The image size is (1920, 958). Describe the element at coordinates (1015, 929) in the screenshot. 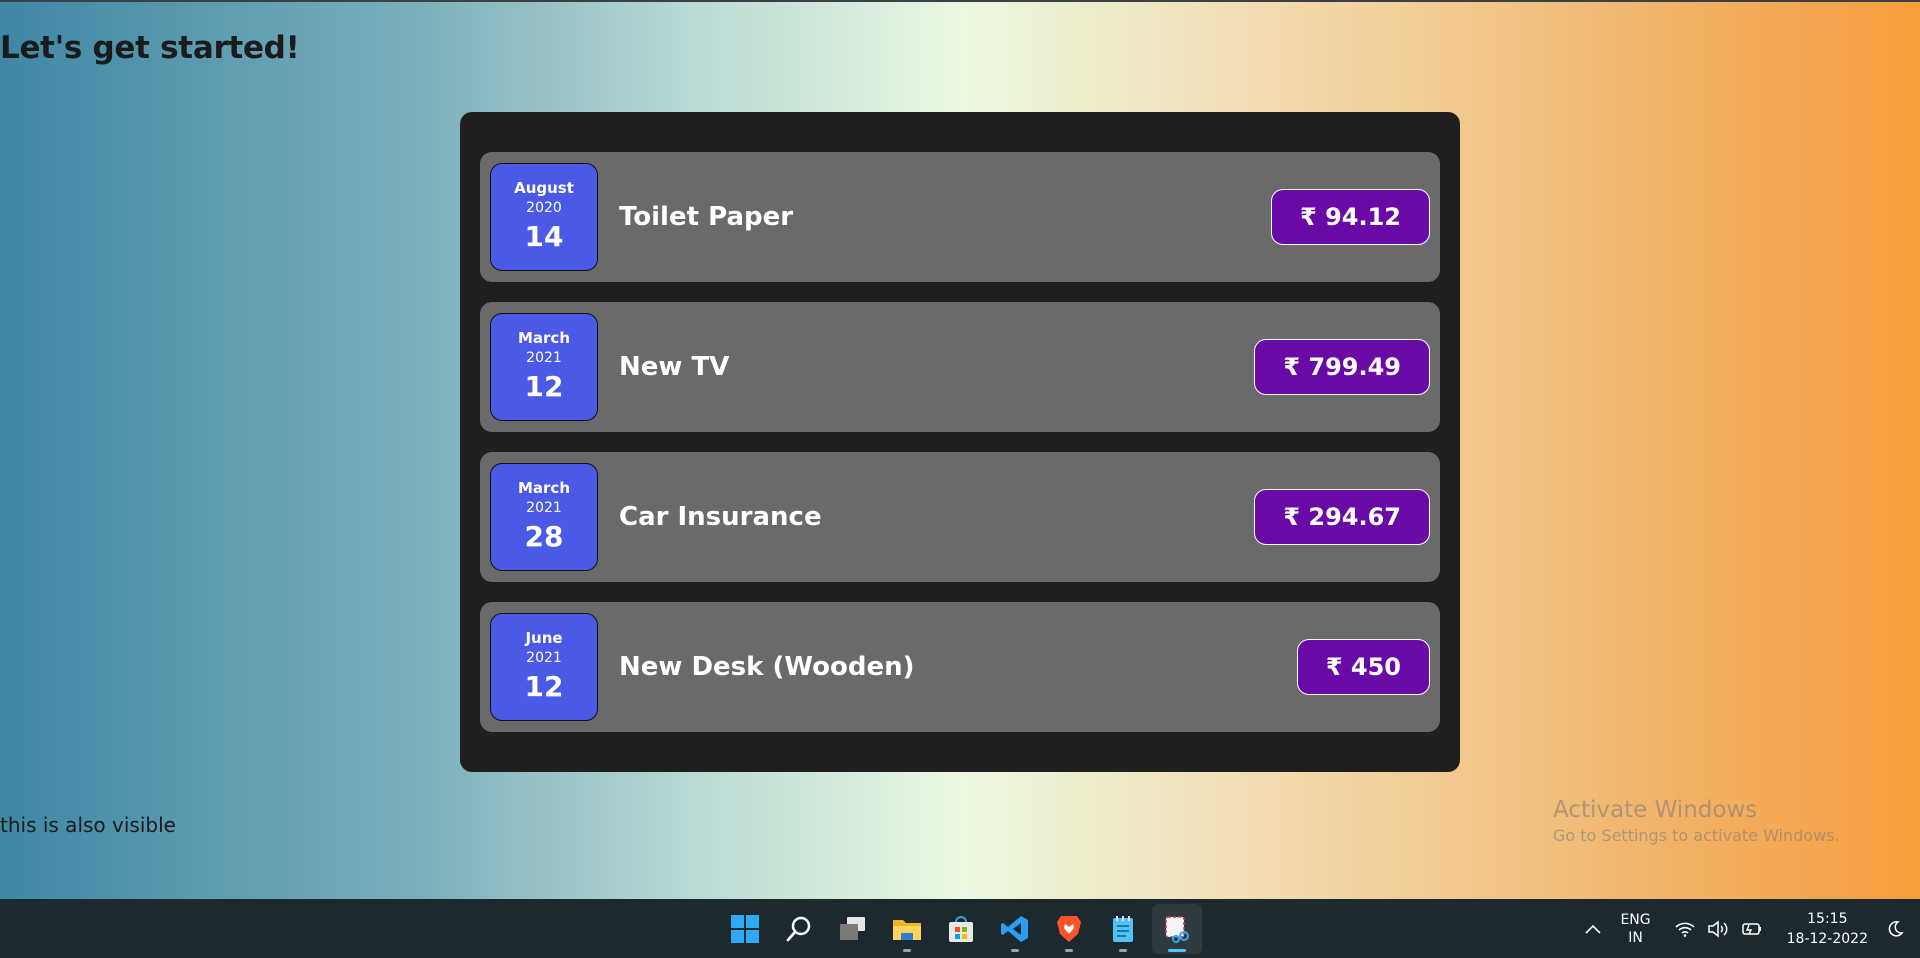

I see `vscode-icon` at that location.